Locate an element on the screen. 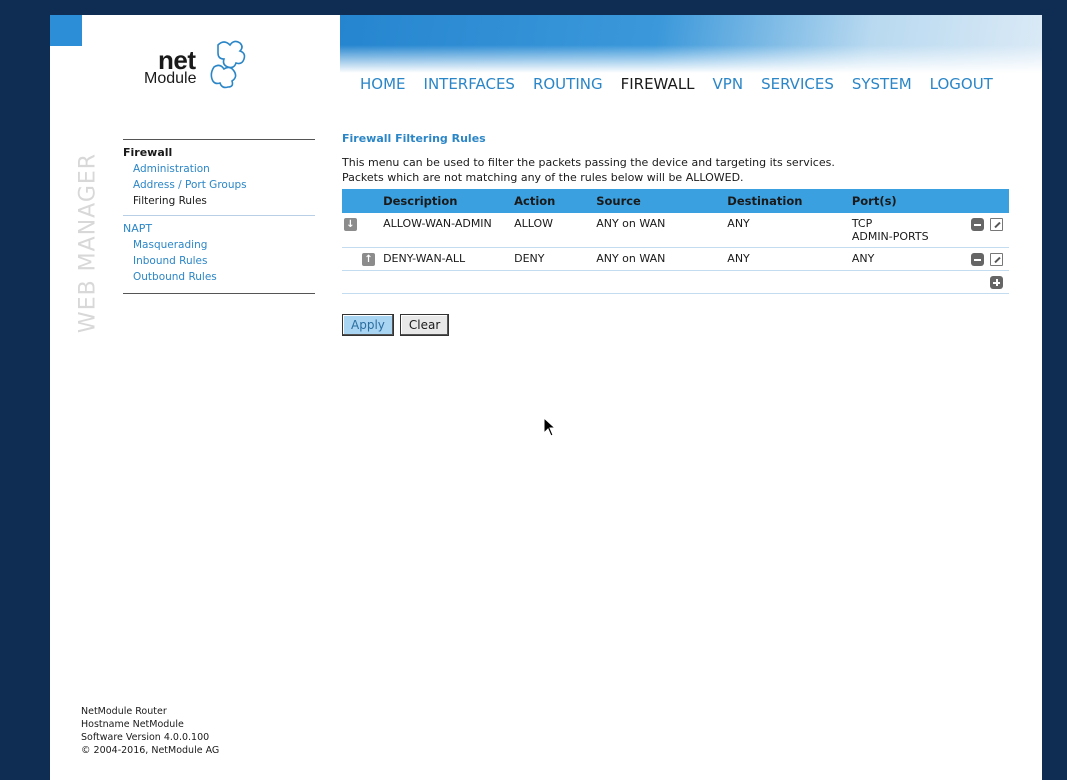  nav-routing: ROUTING is located at coordinates (568, 87).